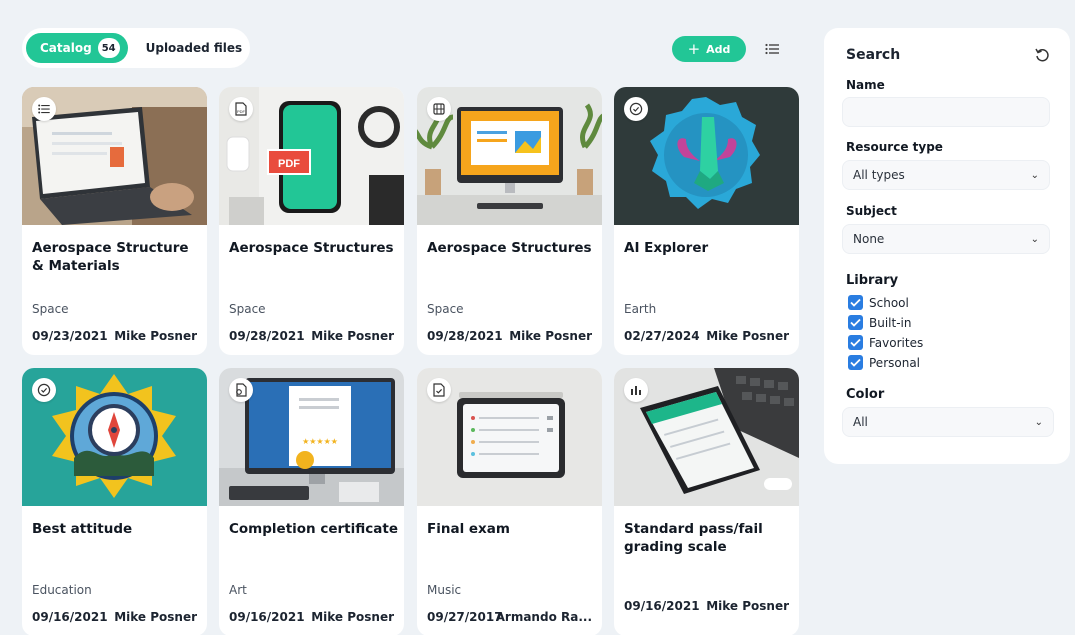  I want to click on certificate-icon, so click(241, 390).